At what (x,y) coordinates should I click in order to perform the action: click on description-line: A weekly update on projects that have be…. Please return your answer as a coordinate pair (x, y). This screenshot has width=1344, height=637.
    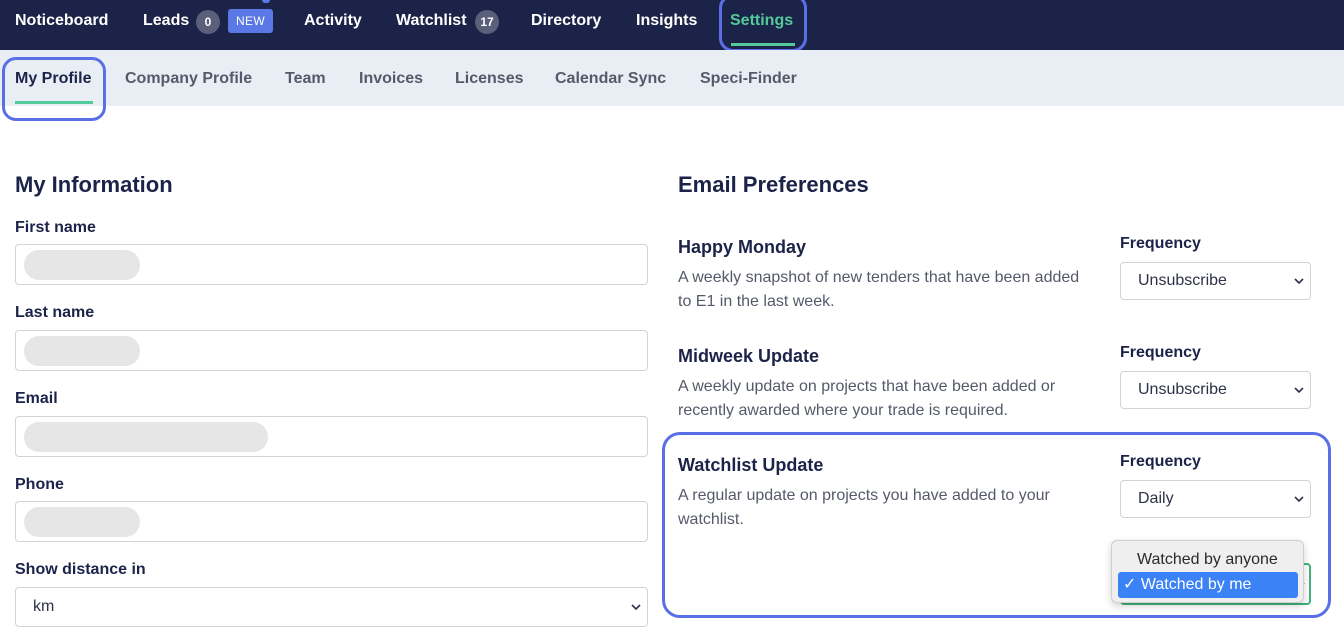
    Looking at the image, I should click on (867, 386).